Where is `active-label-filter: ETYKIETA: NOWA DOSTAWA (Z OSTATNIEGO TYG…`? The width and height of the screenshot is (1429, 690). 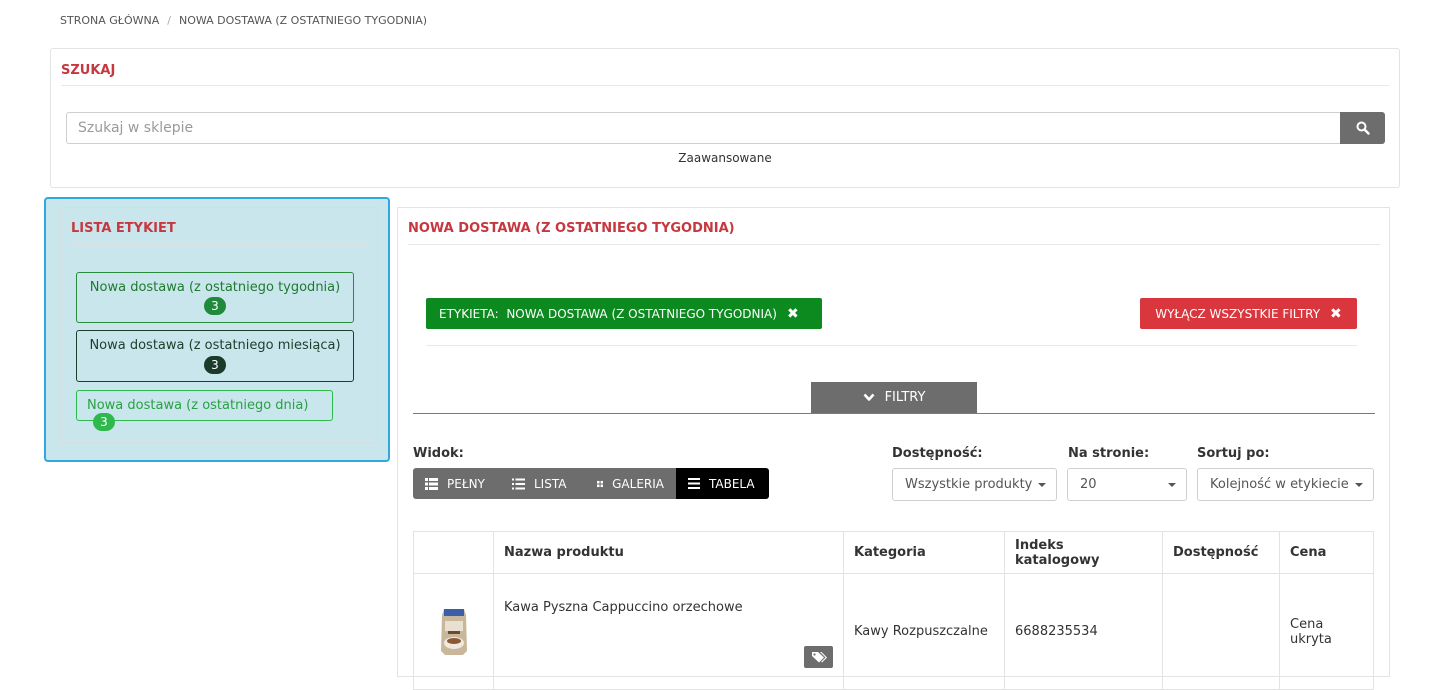 active-label-filter: ETYKIETA: NOWA DOSTAWA (Z OSTATNIEGO TYG… is located at coordinates (624, 313).